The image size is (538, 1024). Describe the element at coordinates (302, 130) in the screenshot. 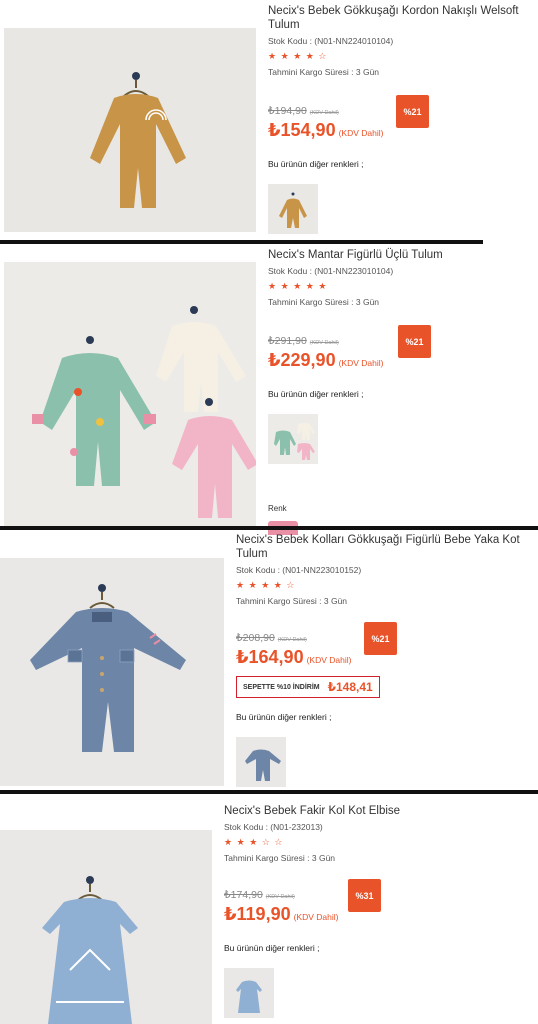

I see `new-price: ₺154,90` at that location.